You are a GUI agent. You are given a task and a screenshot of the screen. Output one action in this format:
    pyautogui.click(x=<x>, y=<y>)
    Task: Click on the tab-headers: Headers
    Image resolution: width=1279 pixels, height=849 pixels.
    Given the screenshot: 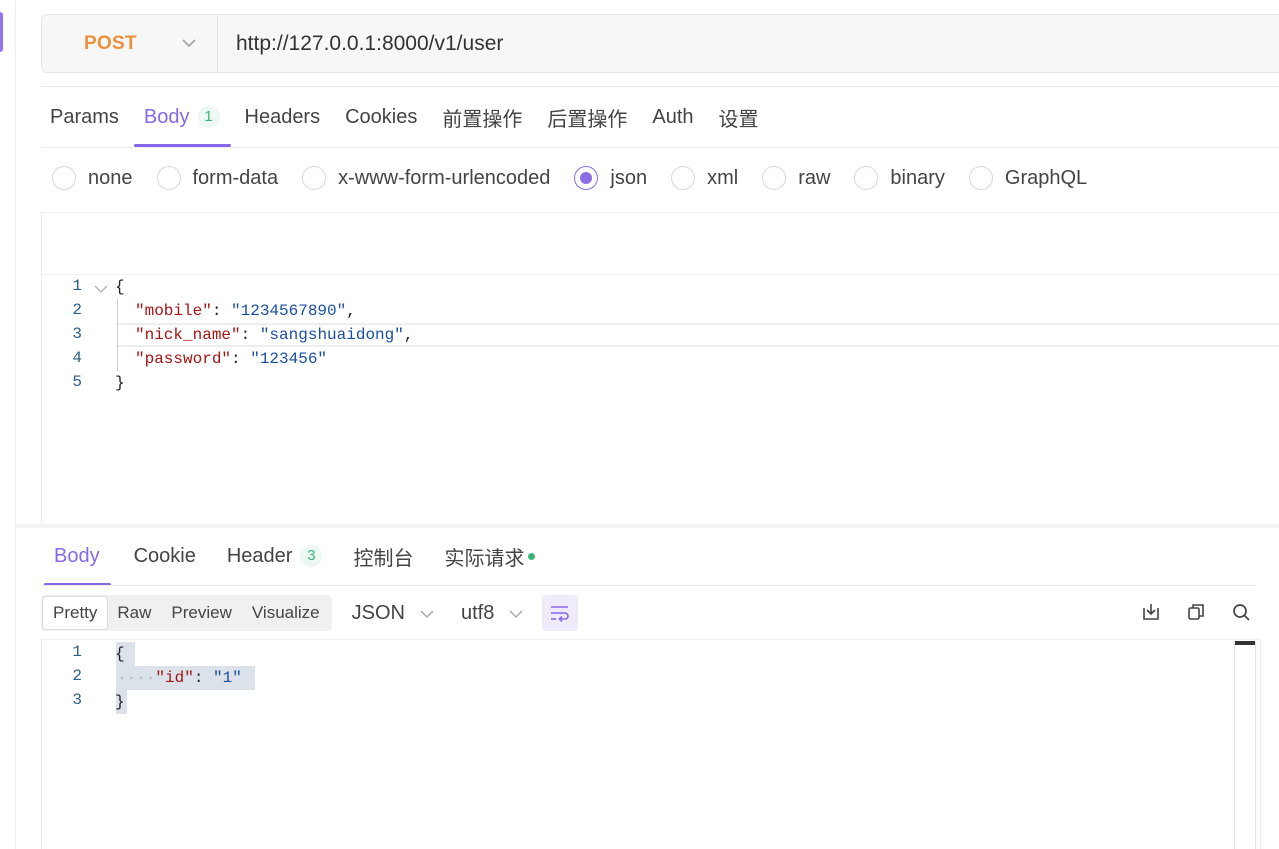 What is the action you would take?
    pyautogui.click(x=283, y=117)
    